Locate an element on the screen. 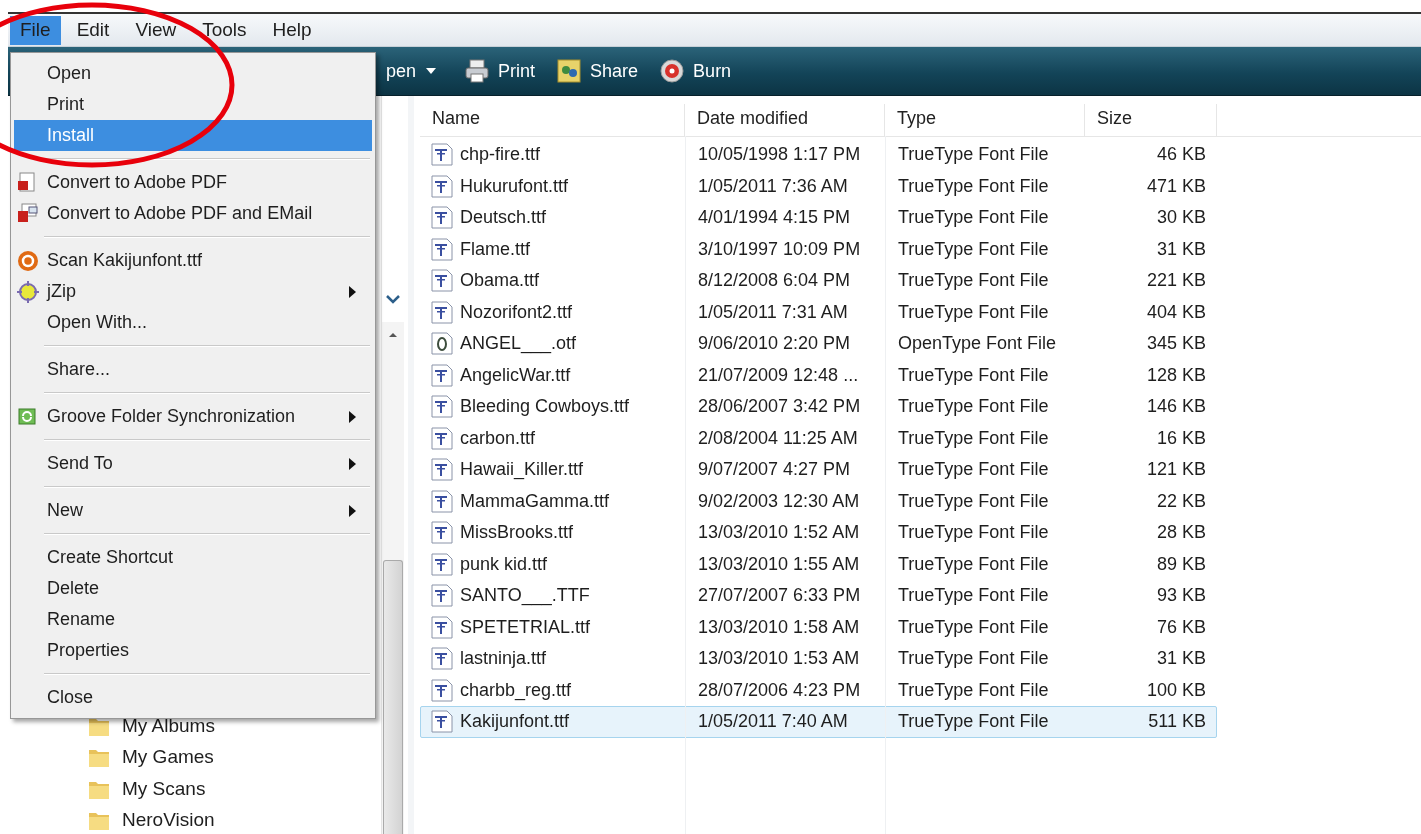 The image size is (1421, 834). file-name: charbb_reg.ttf is located at coordinates (516, 690).